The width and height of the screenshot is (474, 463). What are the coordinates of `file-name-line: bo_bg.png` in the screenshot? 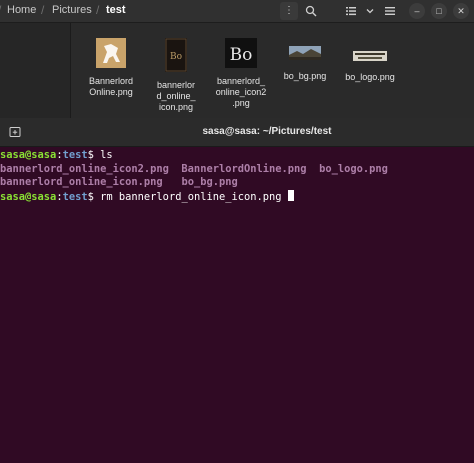 It's located at (305, 76).